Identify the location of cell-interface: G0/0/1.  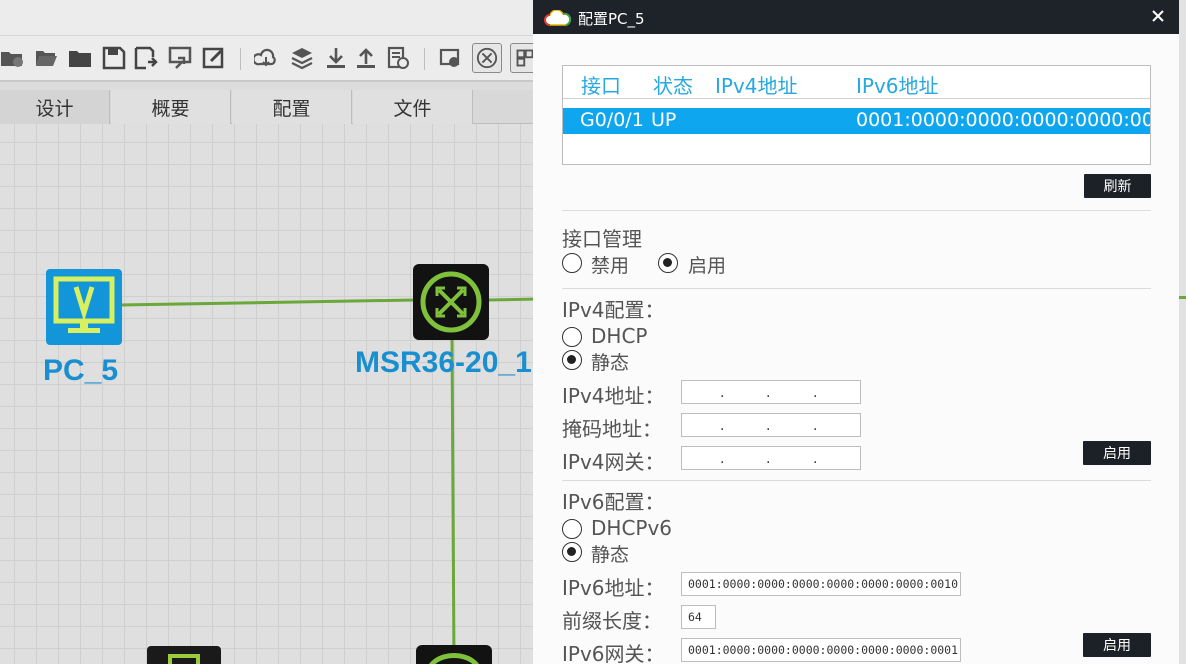
(612, 120).